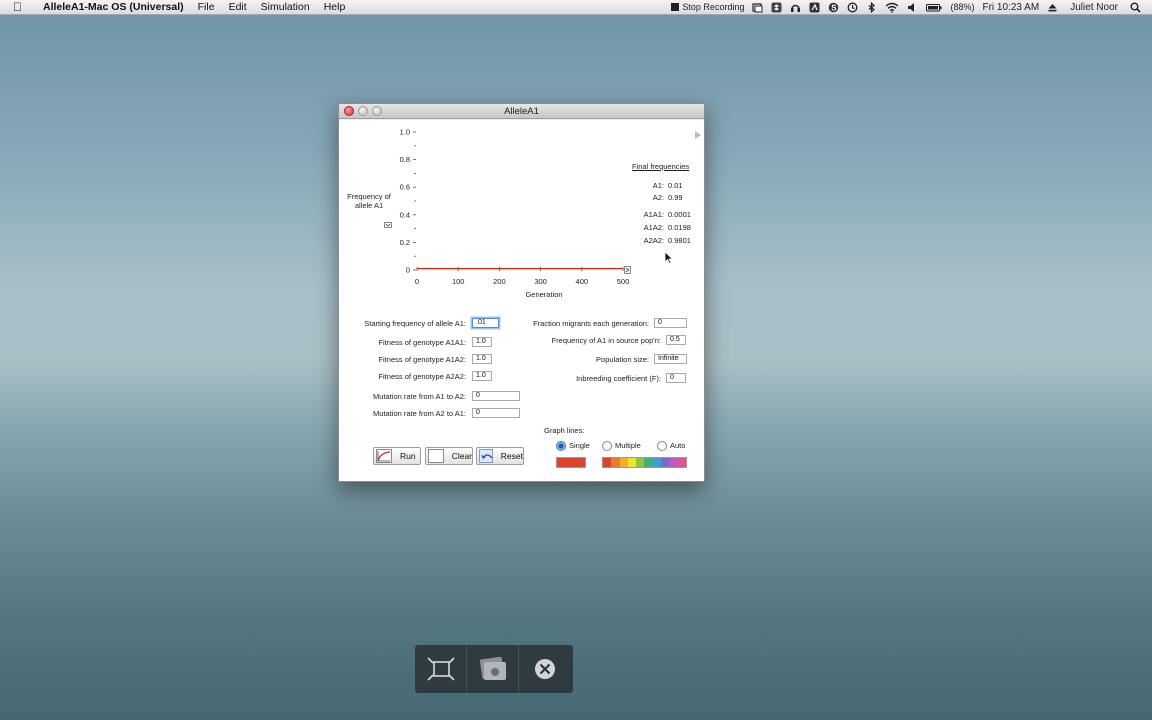  Describe the element at coordinates (606, 340) in the screenshot. I see `source-freq-label: Frequency of A1 in source pop'n:` at that location.